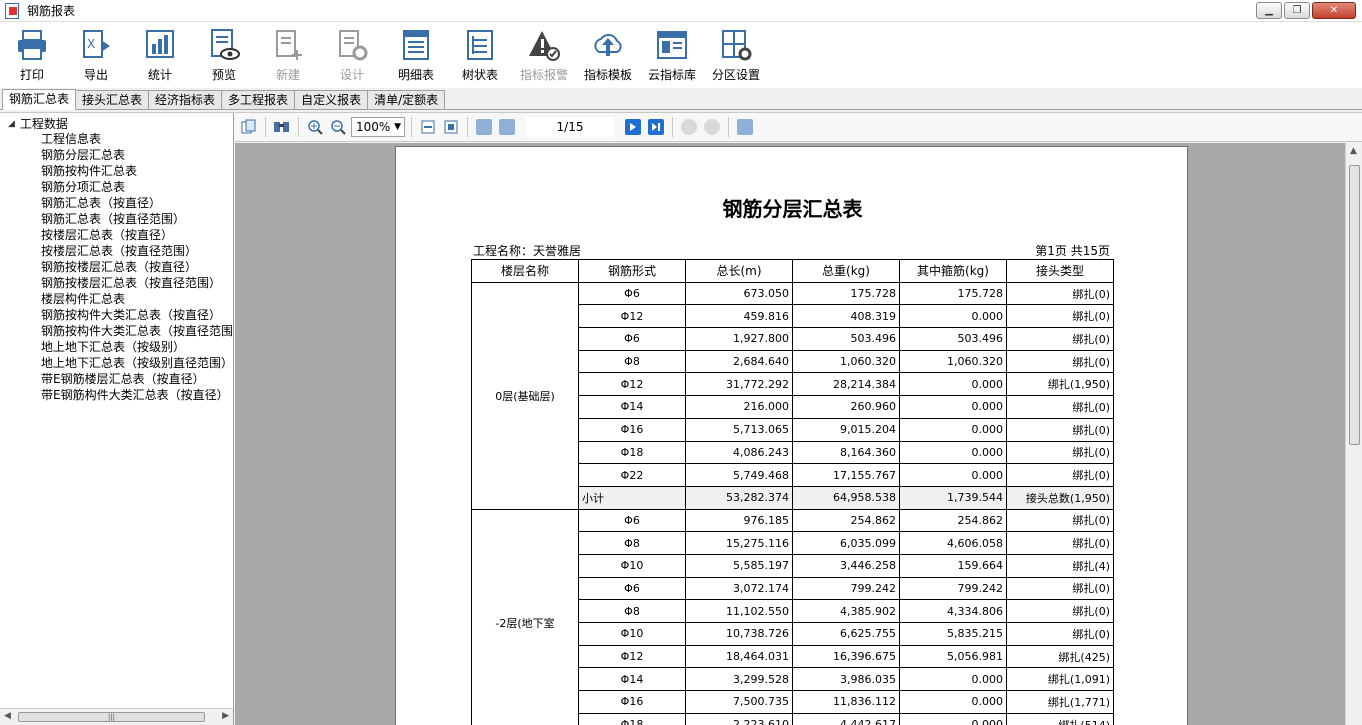 The image size is (1362, 725). I want to click on statistics-icon, so click(160, 45).